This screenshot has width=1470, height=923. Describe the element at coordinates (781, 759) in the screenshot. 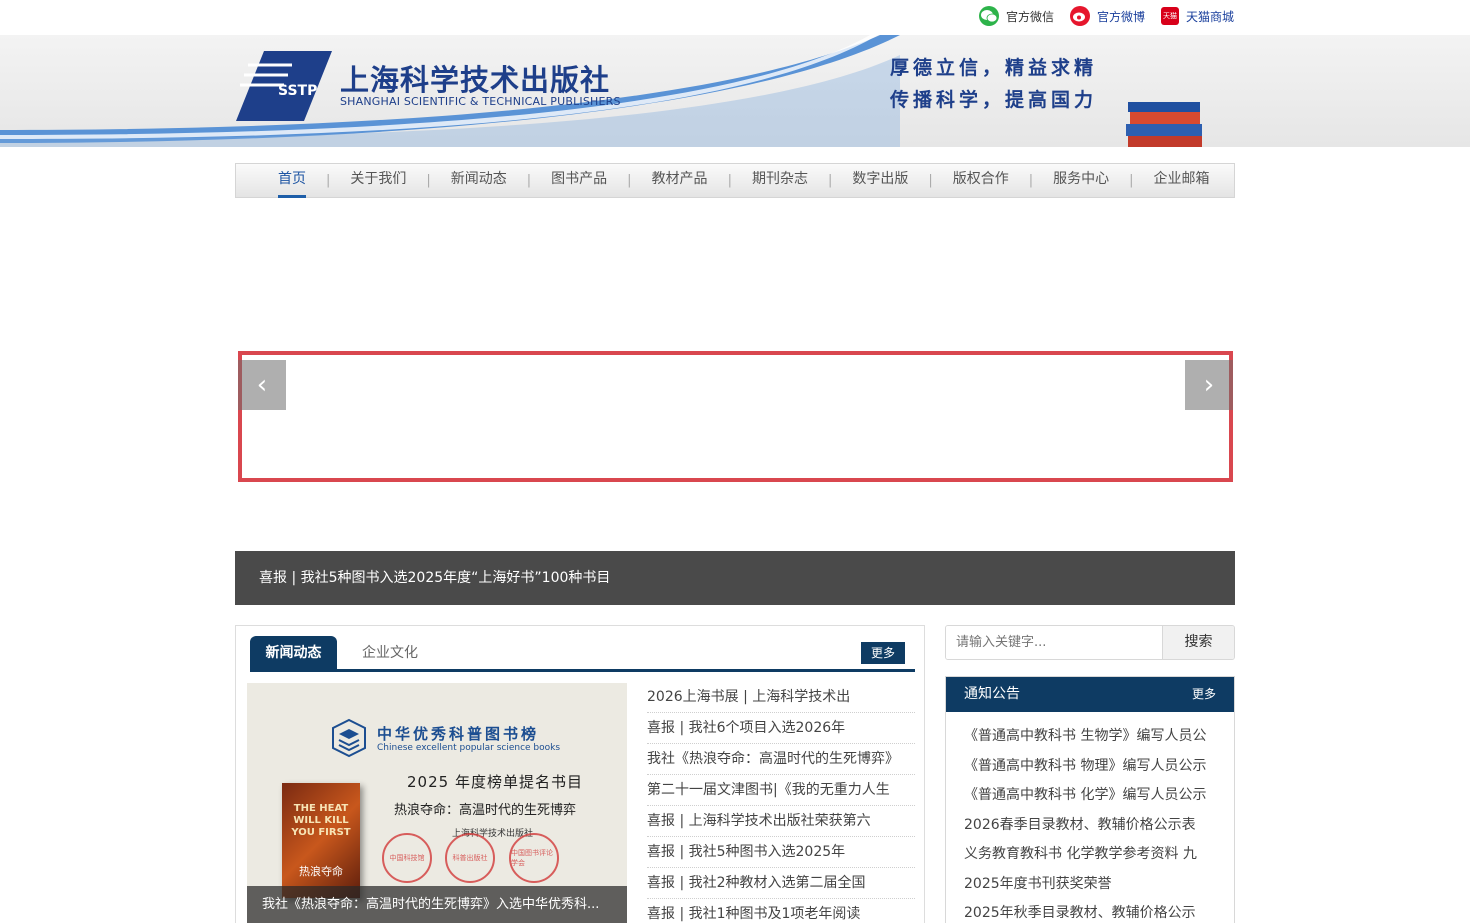

I see `news-item: 我社《热浪夺命：高温时代的生死博弈》` at that location.